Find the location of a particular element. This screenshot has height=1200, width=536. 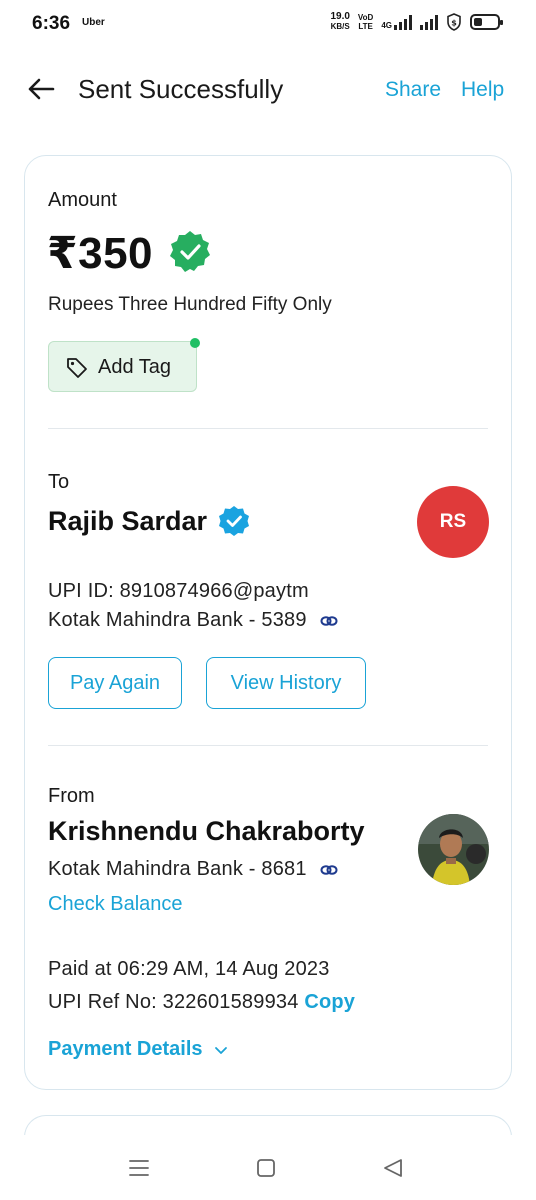

new-indicator-dot is located at coordinates (195, 343).